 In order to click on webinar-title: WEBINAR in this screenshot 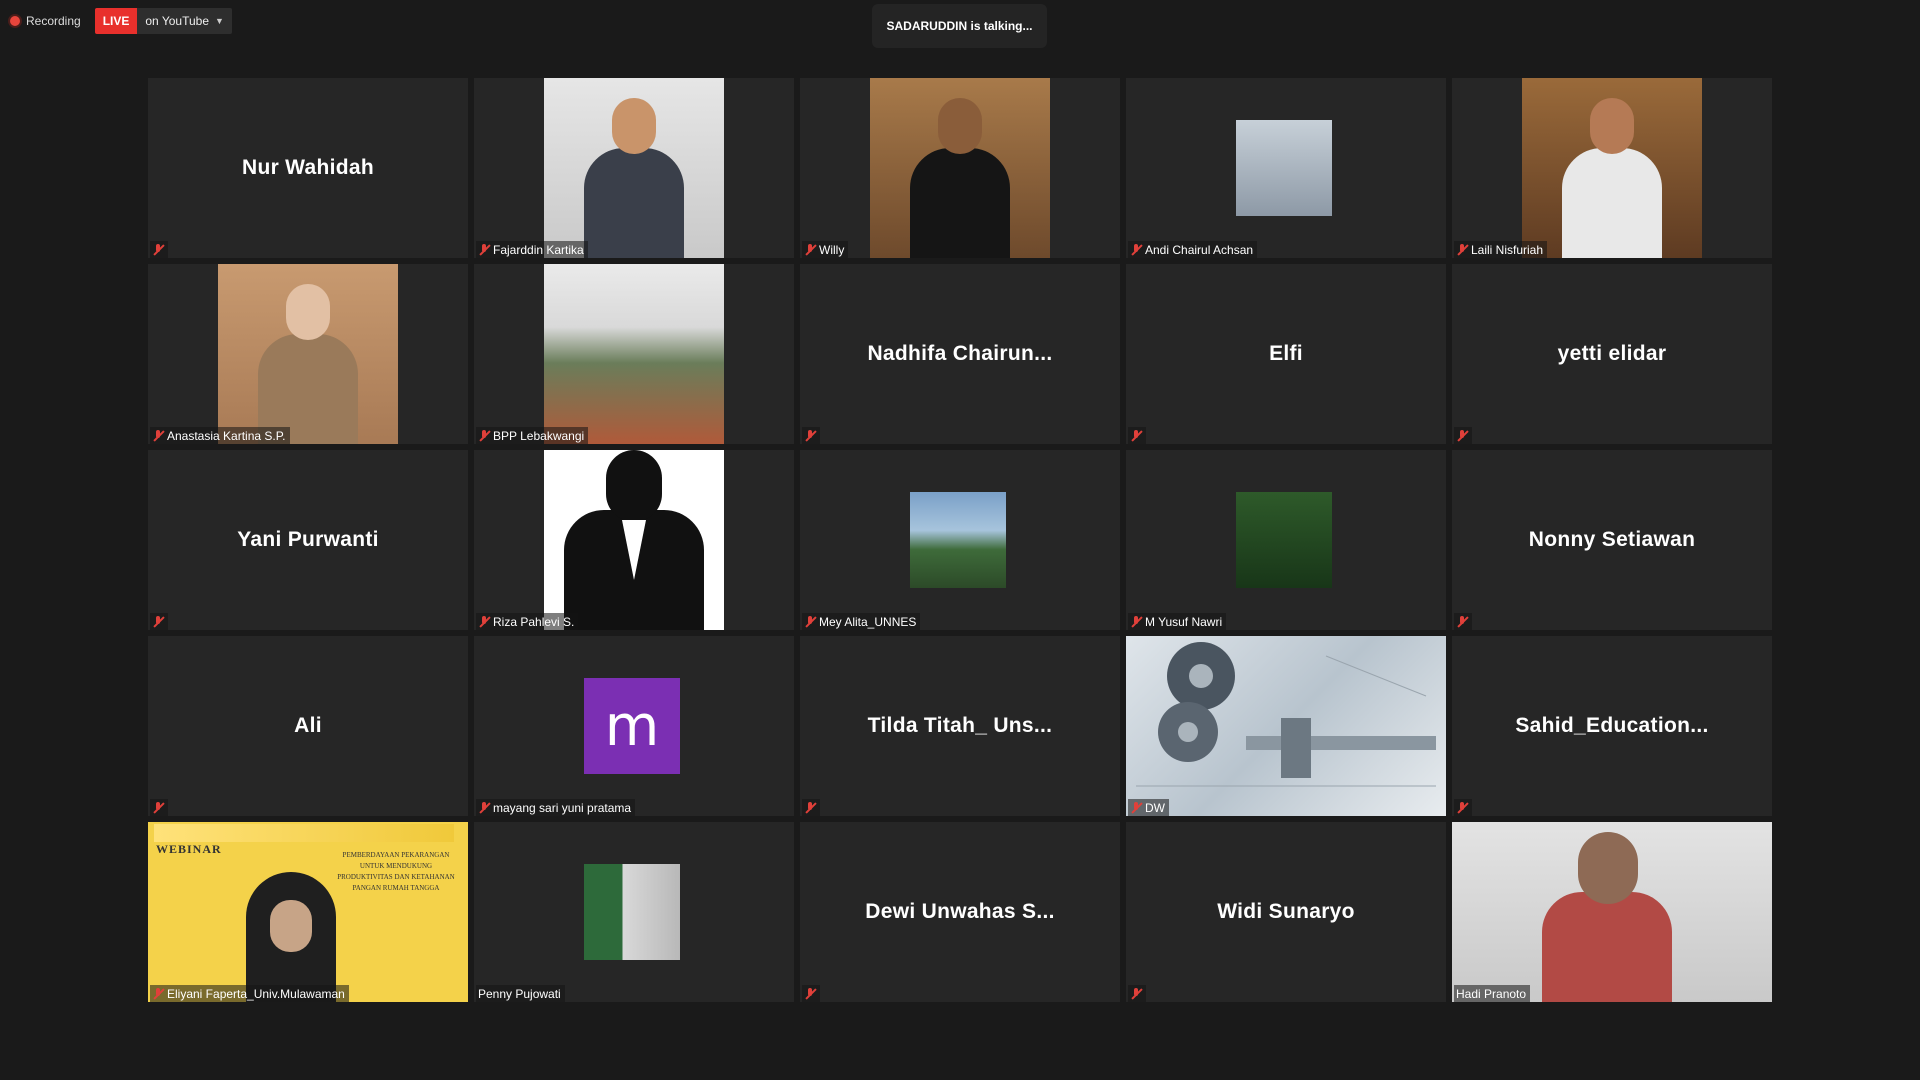, I will do `click(189, 849)`.